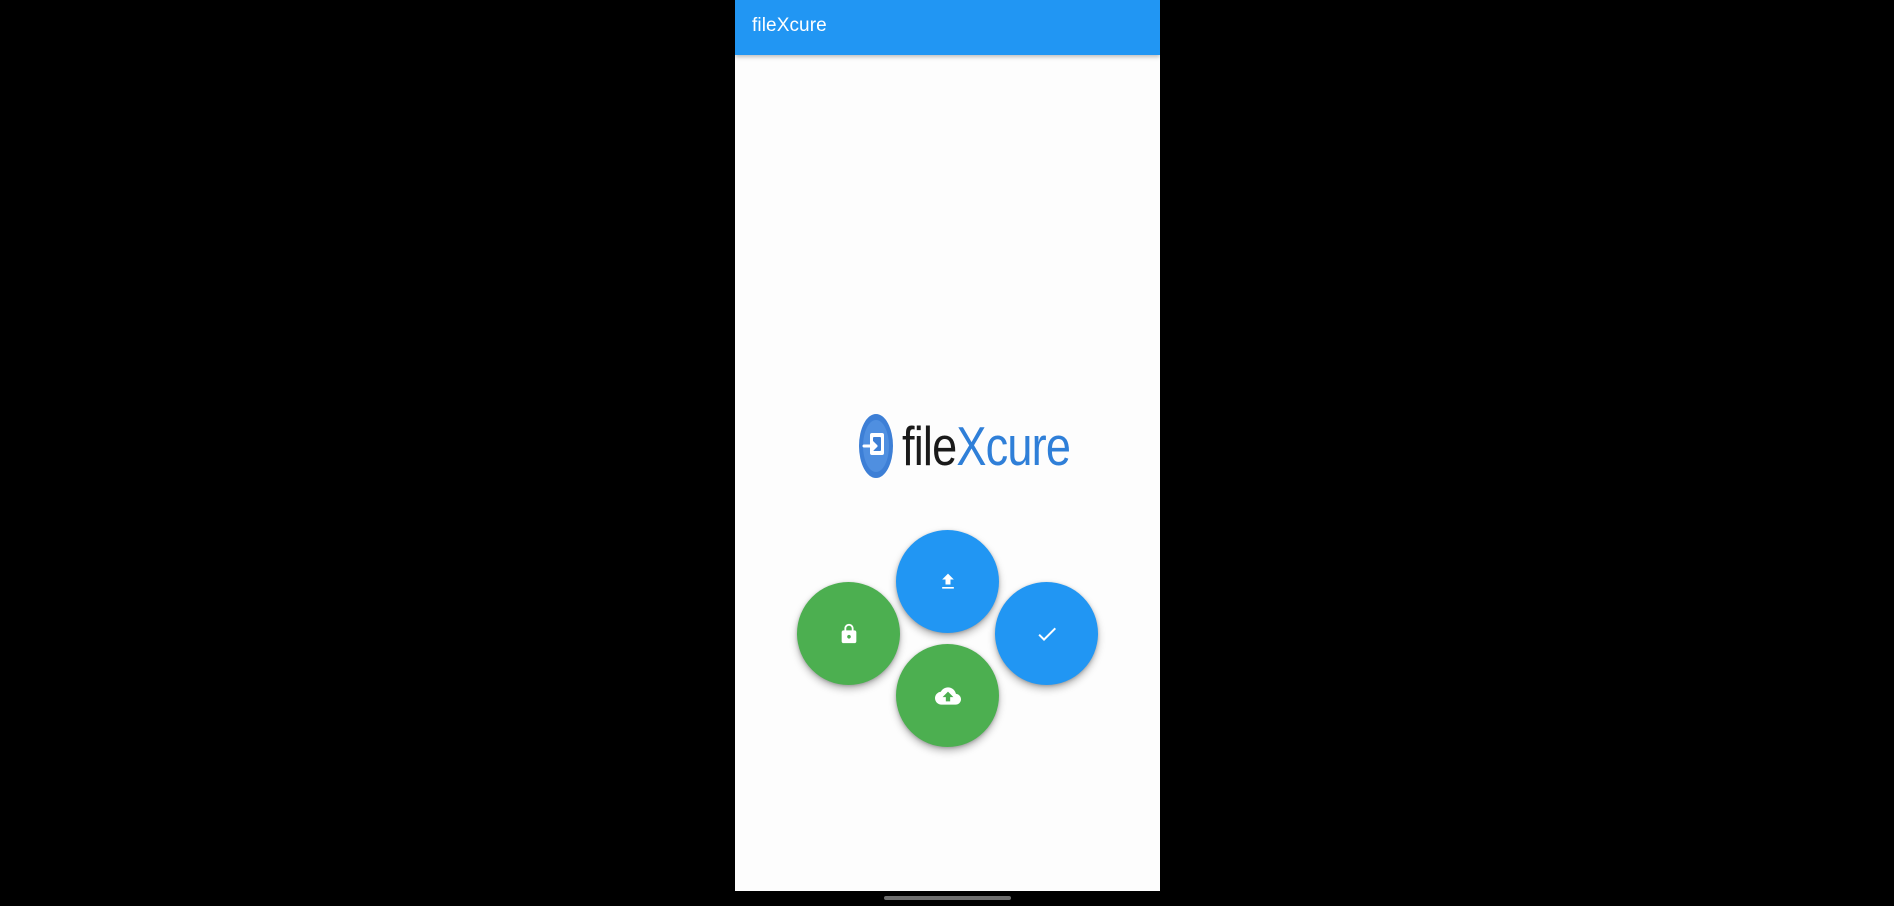 The width and height of the screenshot is (1894, 906). I want to click on logo-text-xcure: Xcure, so click(1013, 446).